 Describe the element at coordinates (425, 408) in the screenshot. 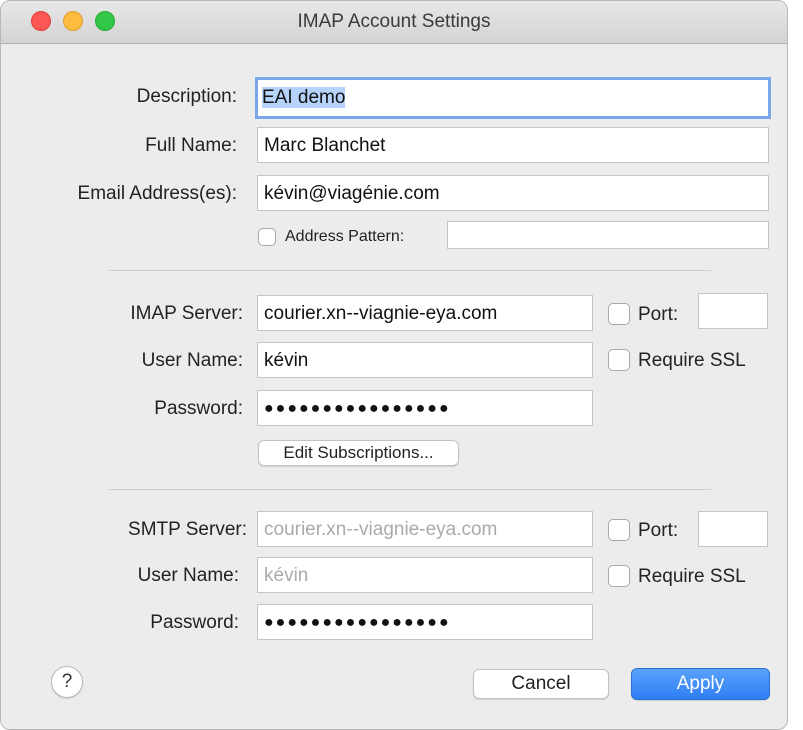

I see `imap-password-field: ●●●●●●●●●●●●●●●●` at that location.